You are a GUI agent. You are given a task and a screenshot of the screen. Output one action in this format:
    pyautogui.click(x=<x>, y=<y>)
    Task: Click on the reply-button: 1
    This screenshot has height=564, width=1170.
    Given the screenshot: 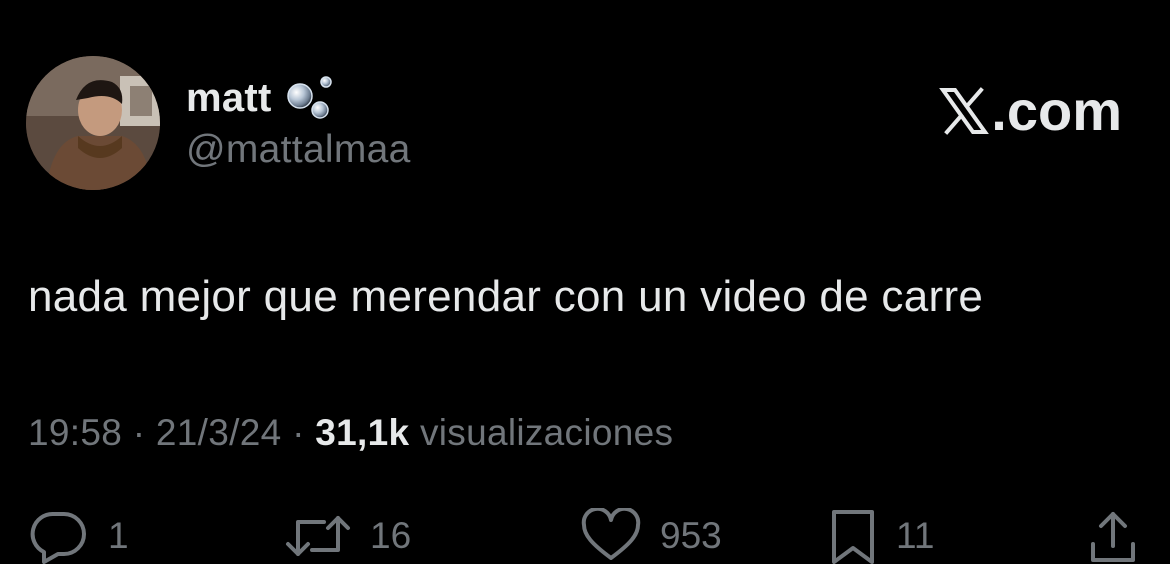 What is the action you would take?
    pyautogui.click(x=78, y=536)
    